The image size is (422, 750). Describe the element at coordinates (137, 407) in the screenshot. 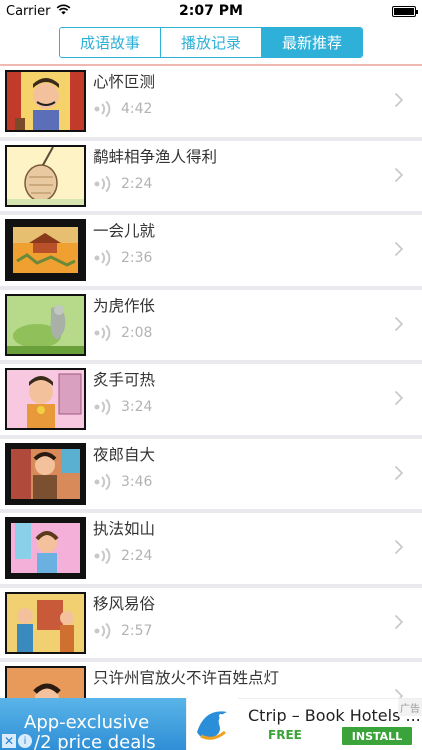

I see `story-duration: 3:24` at that location.